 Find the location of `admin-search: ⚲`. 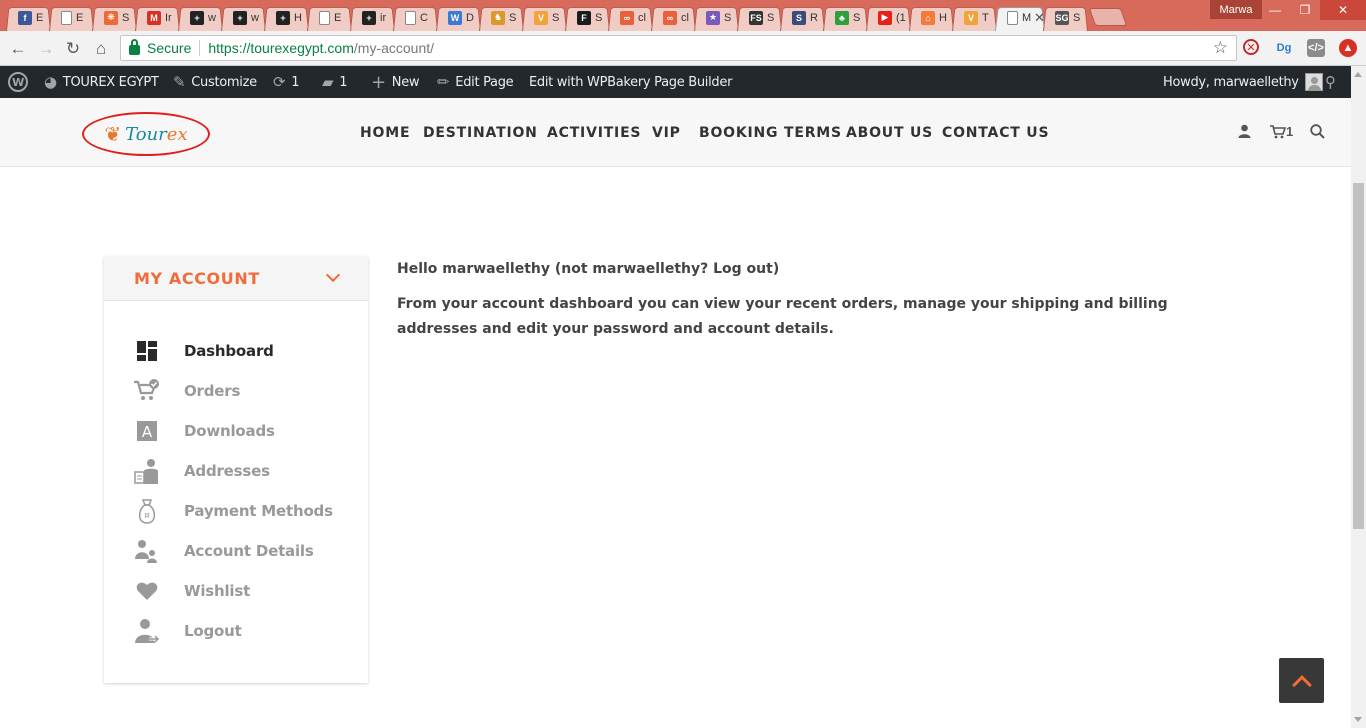

admin-search: ⚲ is located at coordinates (1330, 82).